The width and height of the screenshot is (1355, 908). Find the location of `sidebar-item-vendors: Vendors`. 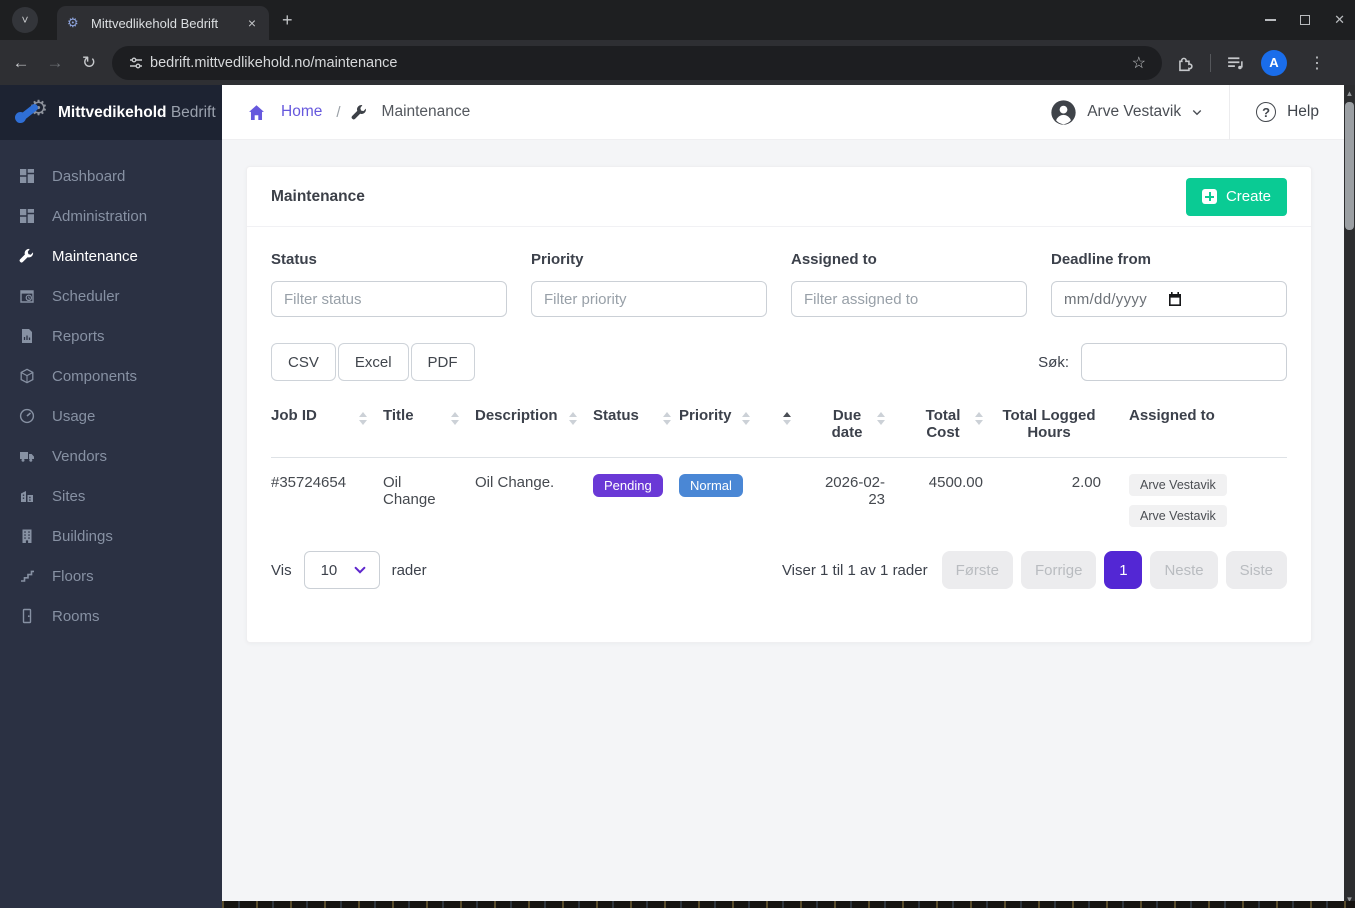

sidebar-item-vendors: Vendors is located at coordinates (111, 456).